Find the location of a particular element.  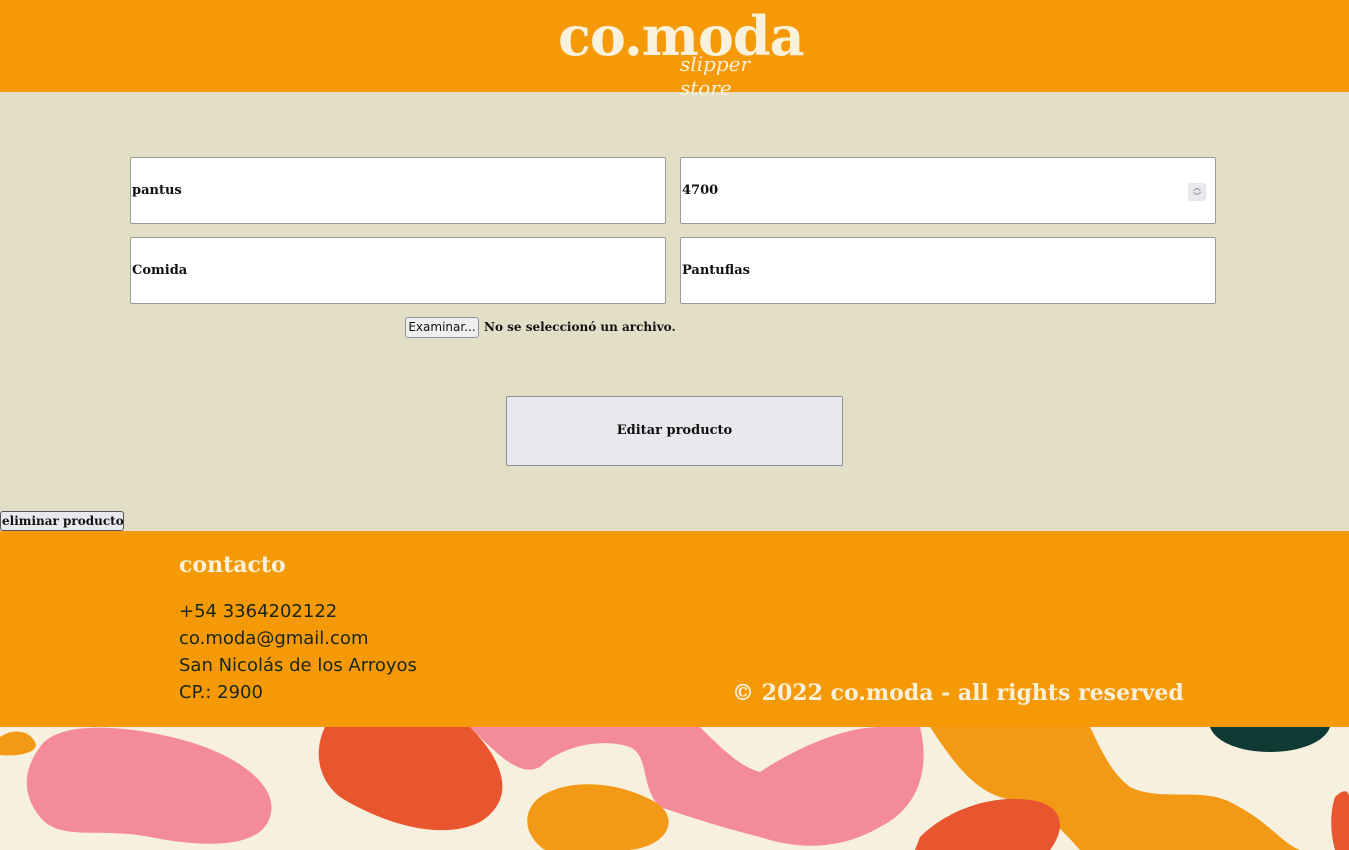

contact-phone: +54 3364202122 is located at coordinates (258, 611).